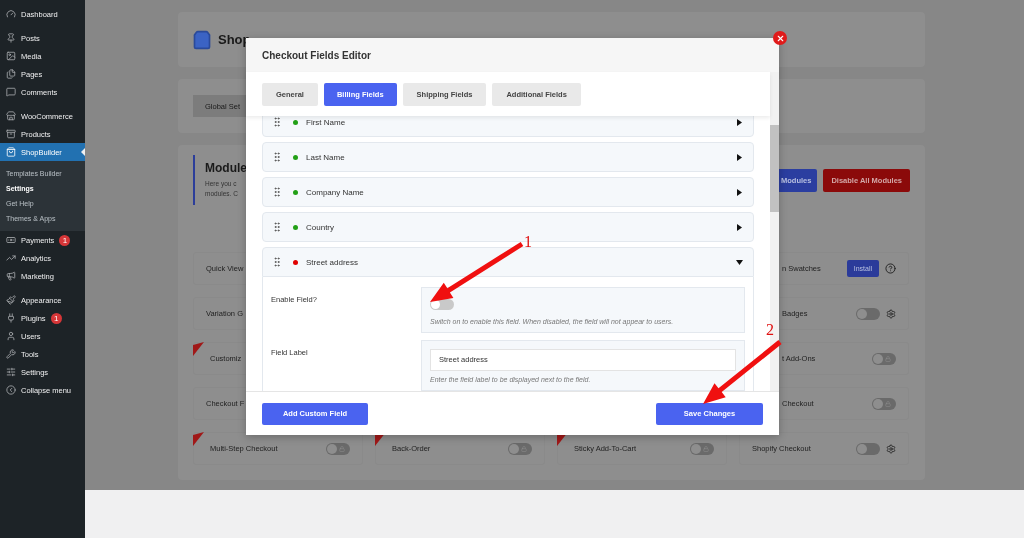  Describe the element at coordinates (316, 55) in the screenshot. I see `dialog-title: Checkout Fields Editor` at that location.